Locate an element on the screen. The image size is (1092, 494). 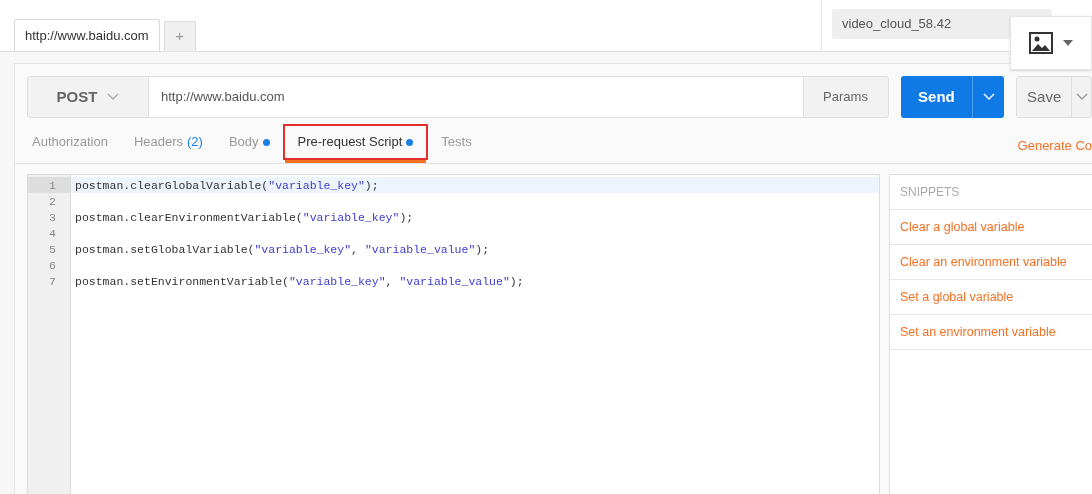
new-tab-button: + is located at coordinates (179, 36).